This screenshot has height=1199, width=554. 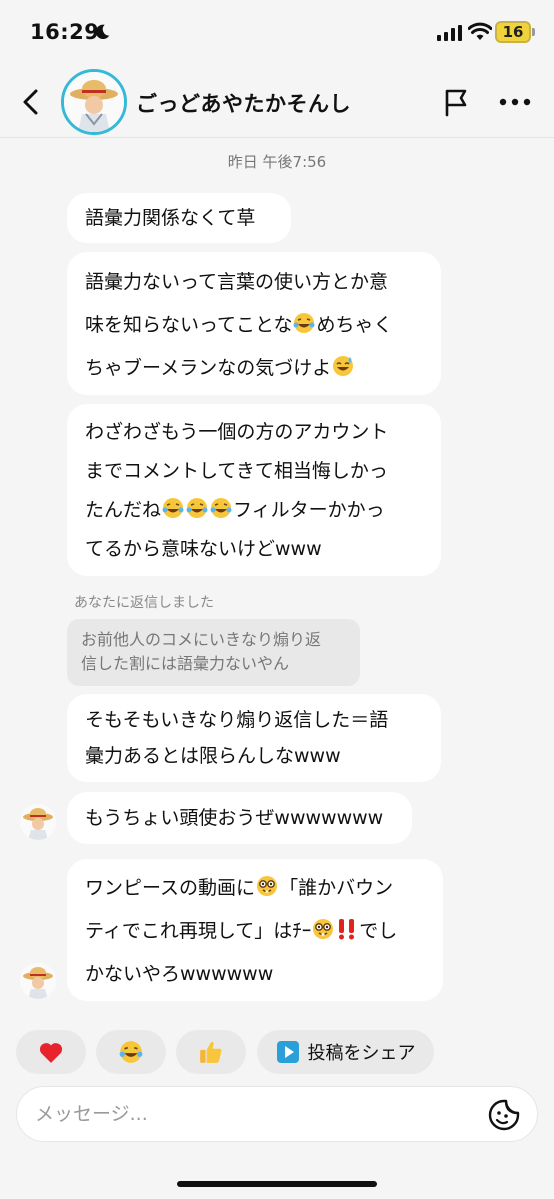 What do you see at coordinates (255, 888) in the screenshot?
I see `message-text: ワンピースの動画に 「誰かバウン` at bounding box center [255, 888].